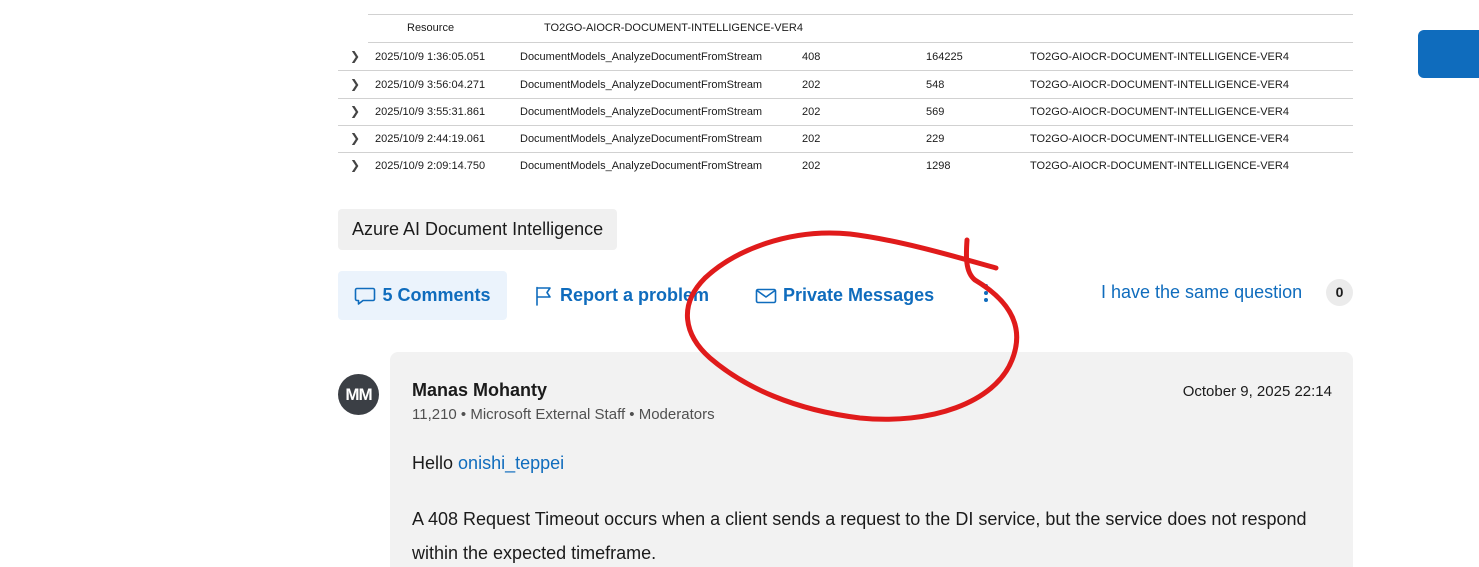 This screenshot has width=1479, height=567. What do you see at coordinates (1201, 292) in the screenshot?
I see `same-question-button: I have the same question` at bounding box center [1201, 292].